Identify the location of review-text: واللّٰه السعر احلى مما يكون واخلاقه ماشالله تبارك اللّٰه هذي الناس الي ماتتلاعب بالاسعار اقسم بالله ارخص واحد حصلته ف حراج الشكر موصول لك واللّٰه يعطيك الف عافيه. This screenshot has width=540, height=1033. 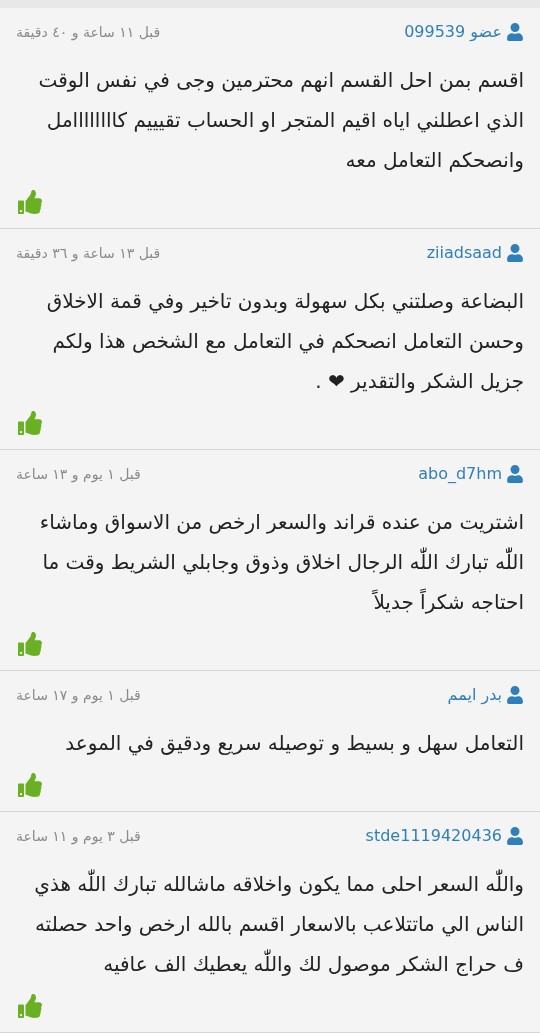
(270, 924).